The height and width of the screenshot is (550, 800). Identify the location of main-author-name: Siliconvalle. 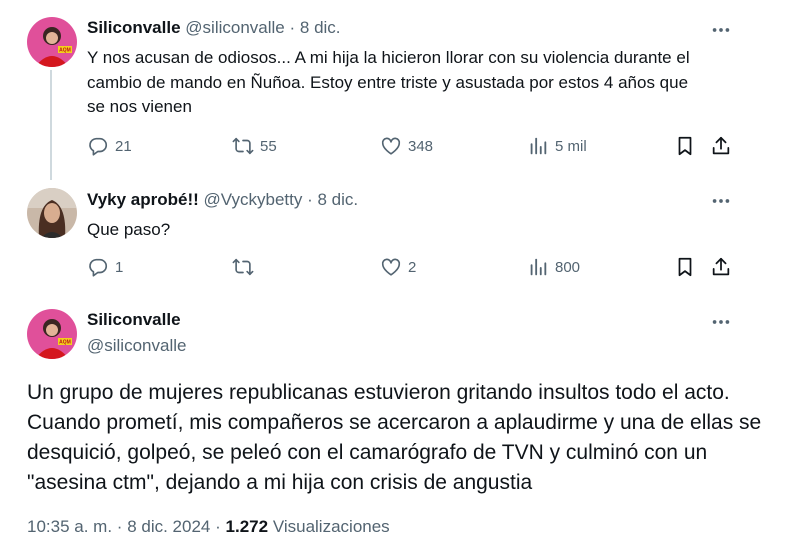
(134, 320).